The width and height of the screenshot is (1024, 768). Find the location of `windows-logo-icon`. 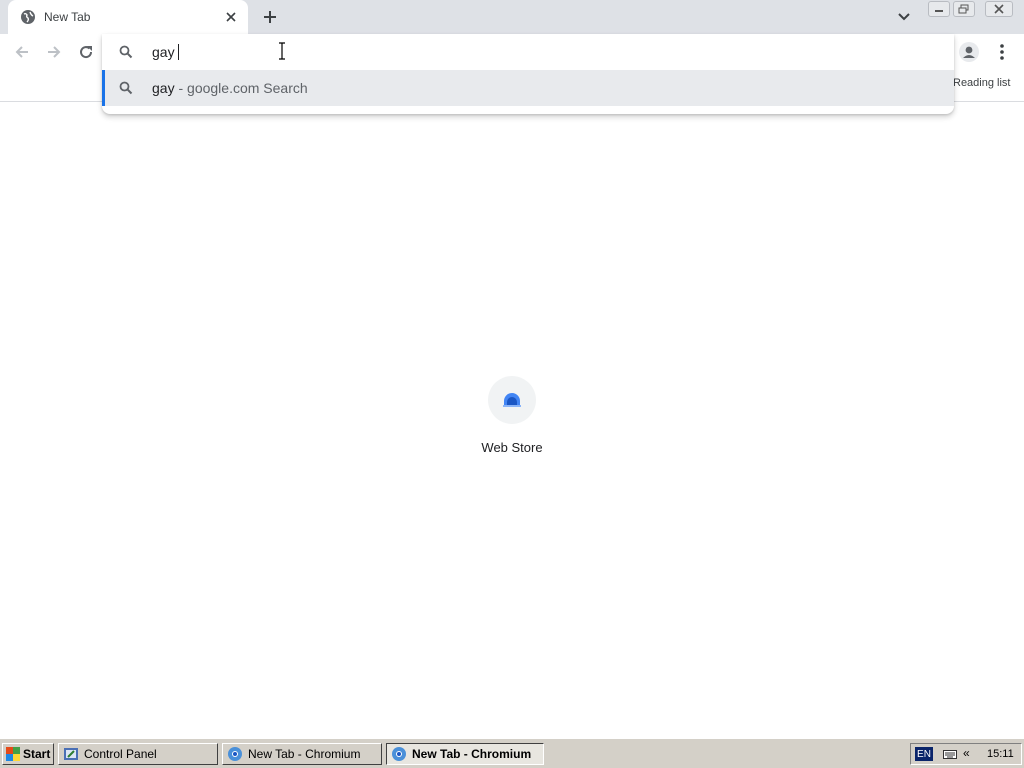

windows-logo-icon is located at coordinates (13, 754).